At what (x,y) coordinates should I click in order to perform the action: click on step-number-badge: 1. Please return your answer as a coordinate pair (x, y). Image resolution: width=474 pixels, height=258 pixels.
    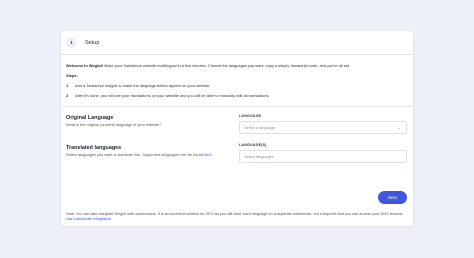
    Looking at the image, I should click on (71, 42).